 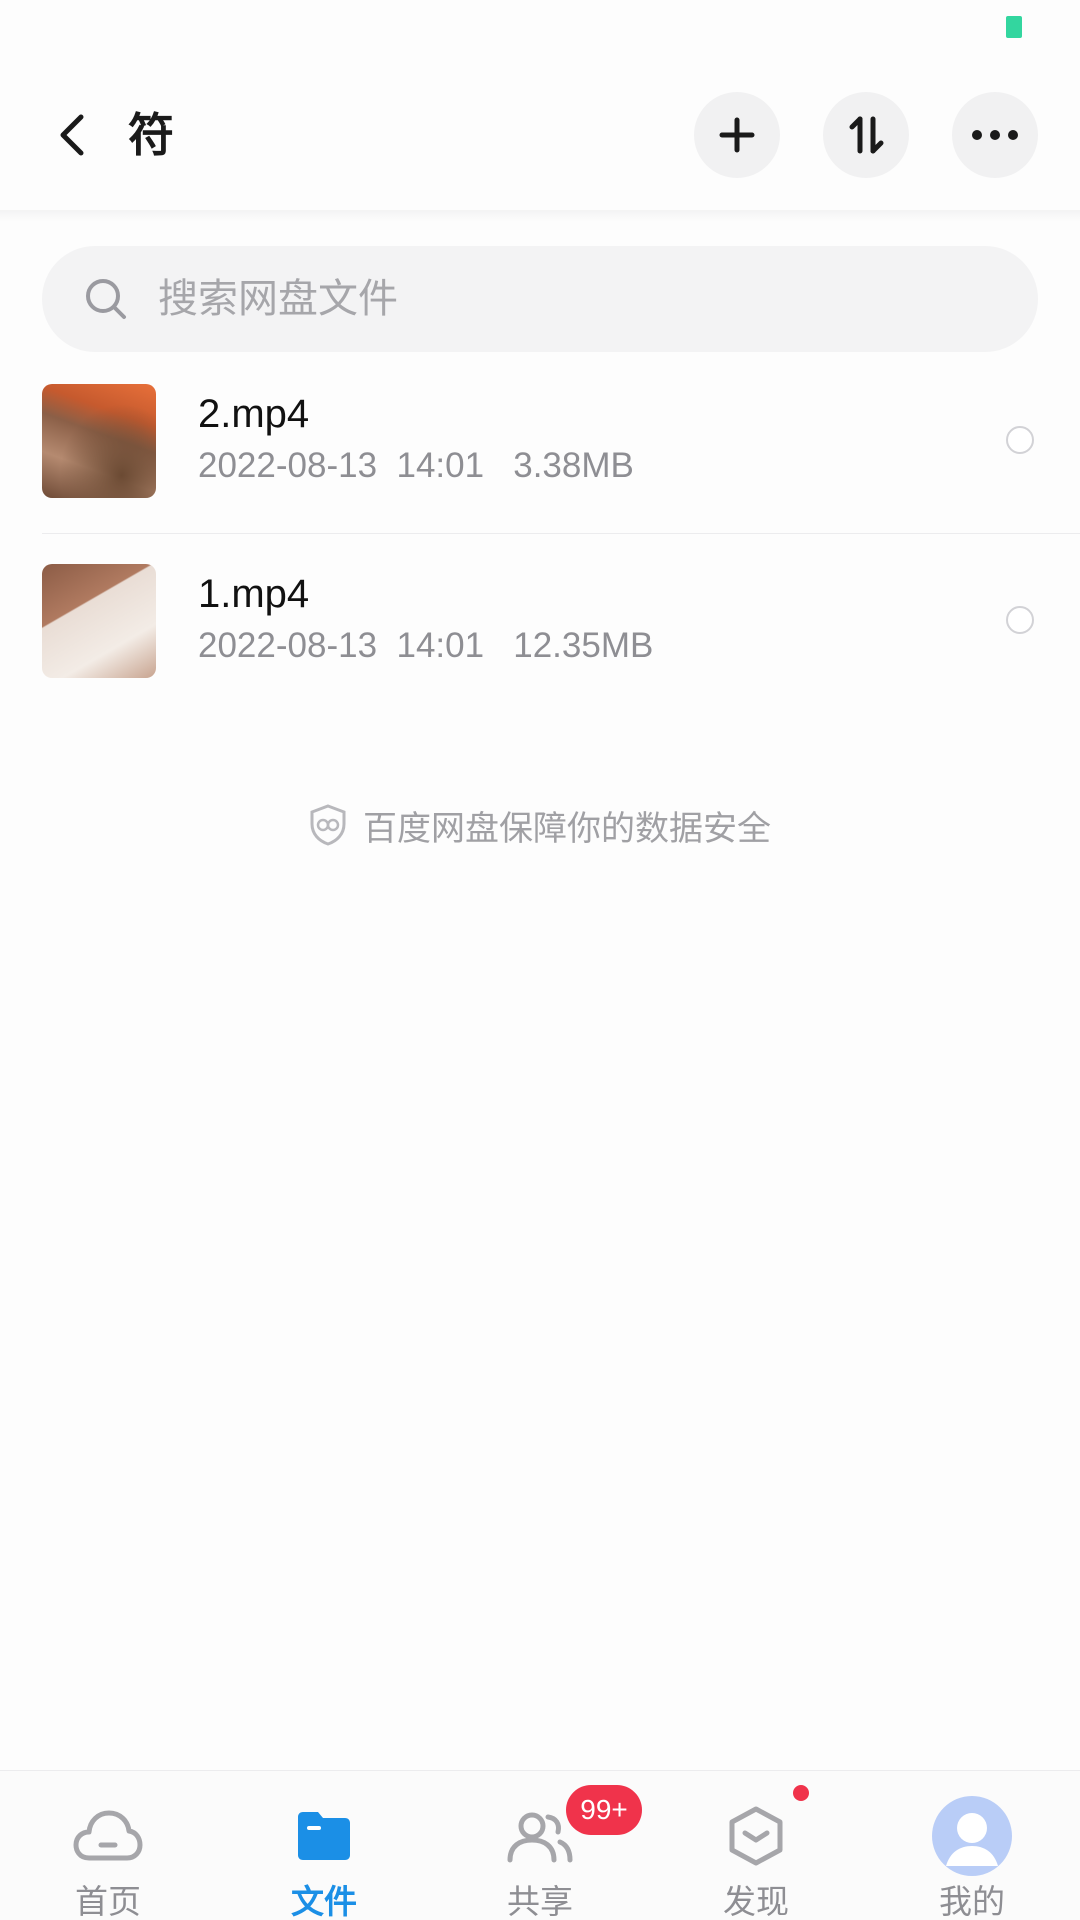 I want to click on plus-icon, so click(x=737, y=135).